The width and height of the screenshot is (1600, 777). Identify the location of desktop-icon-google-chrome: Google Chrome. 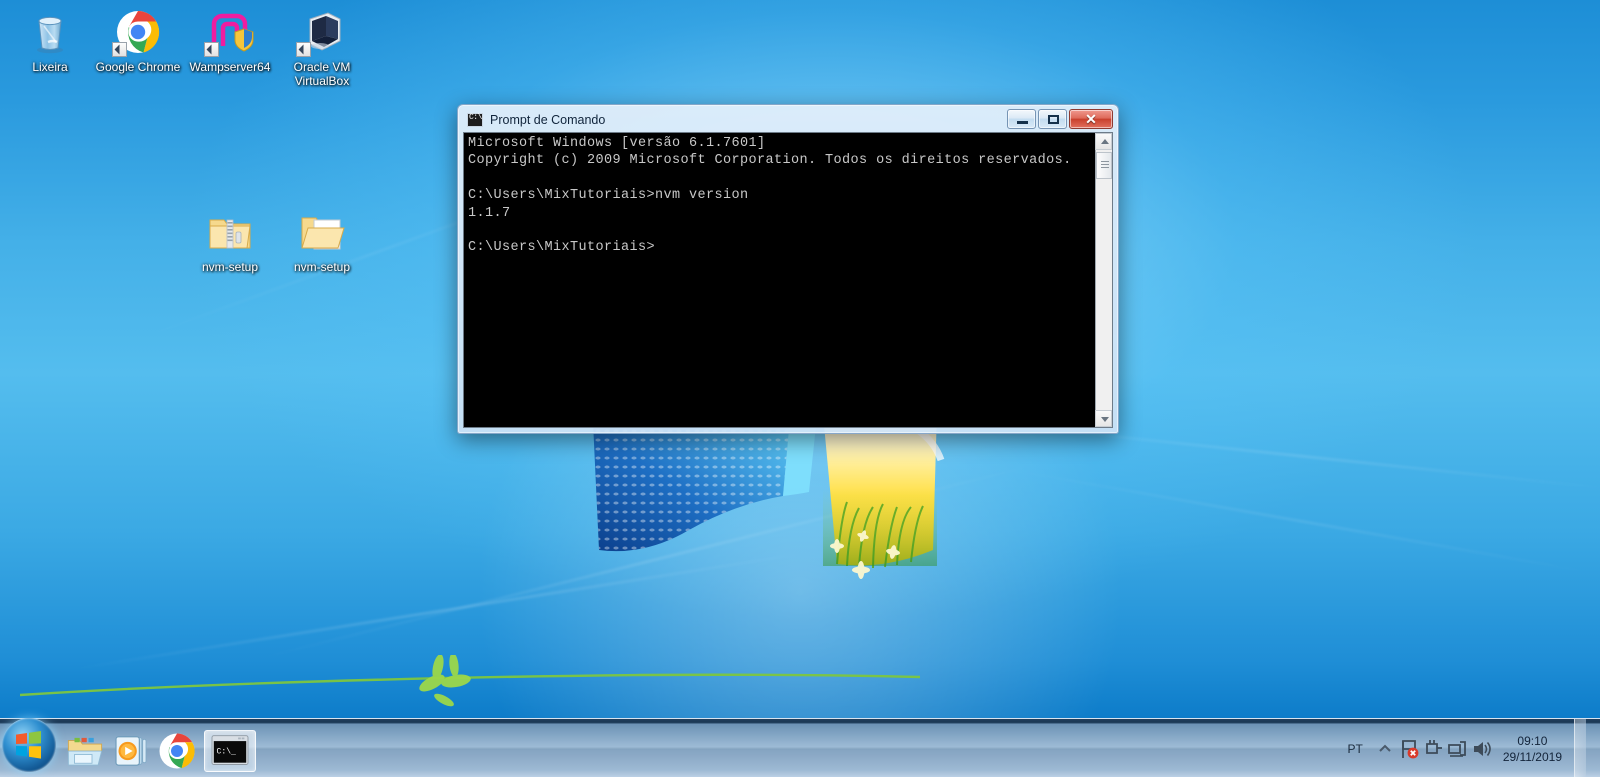
(138, 41).